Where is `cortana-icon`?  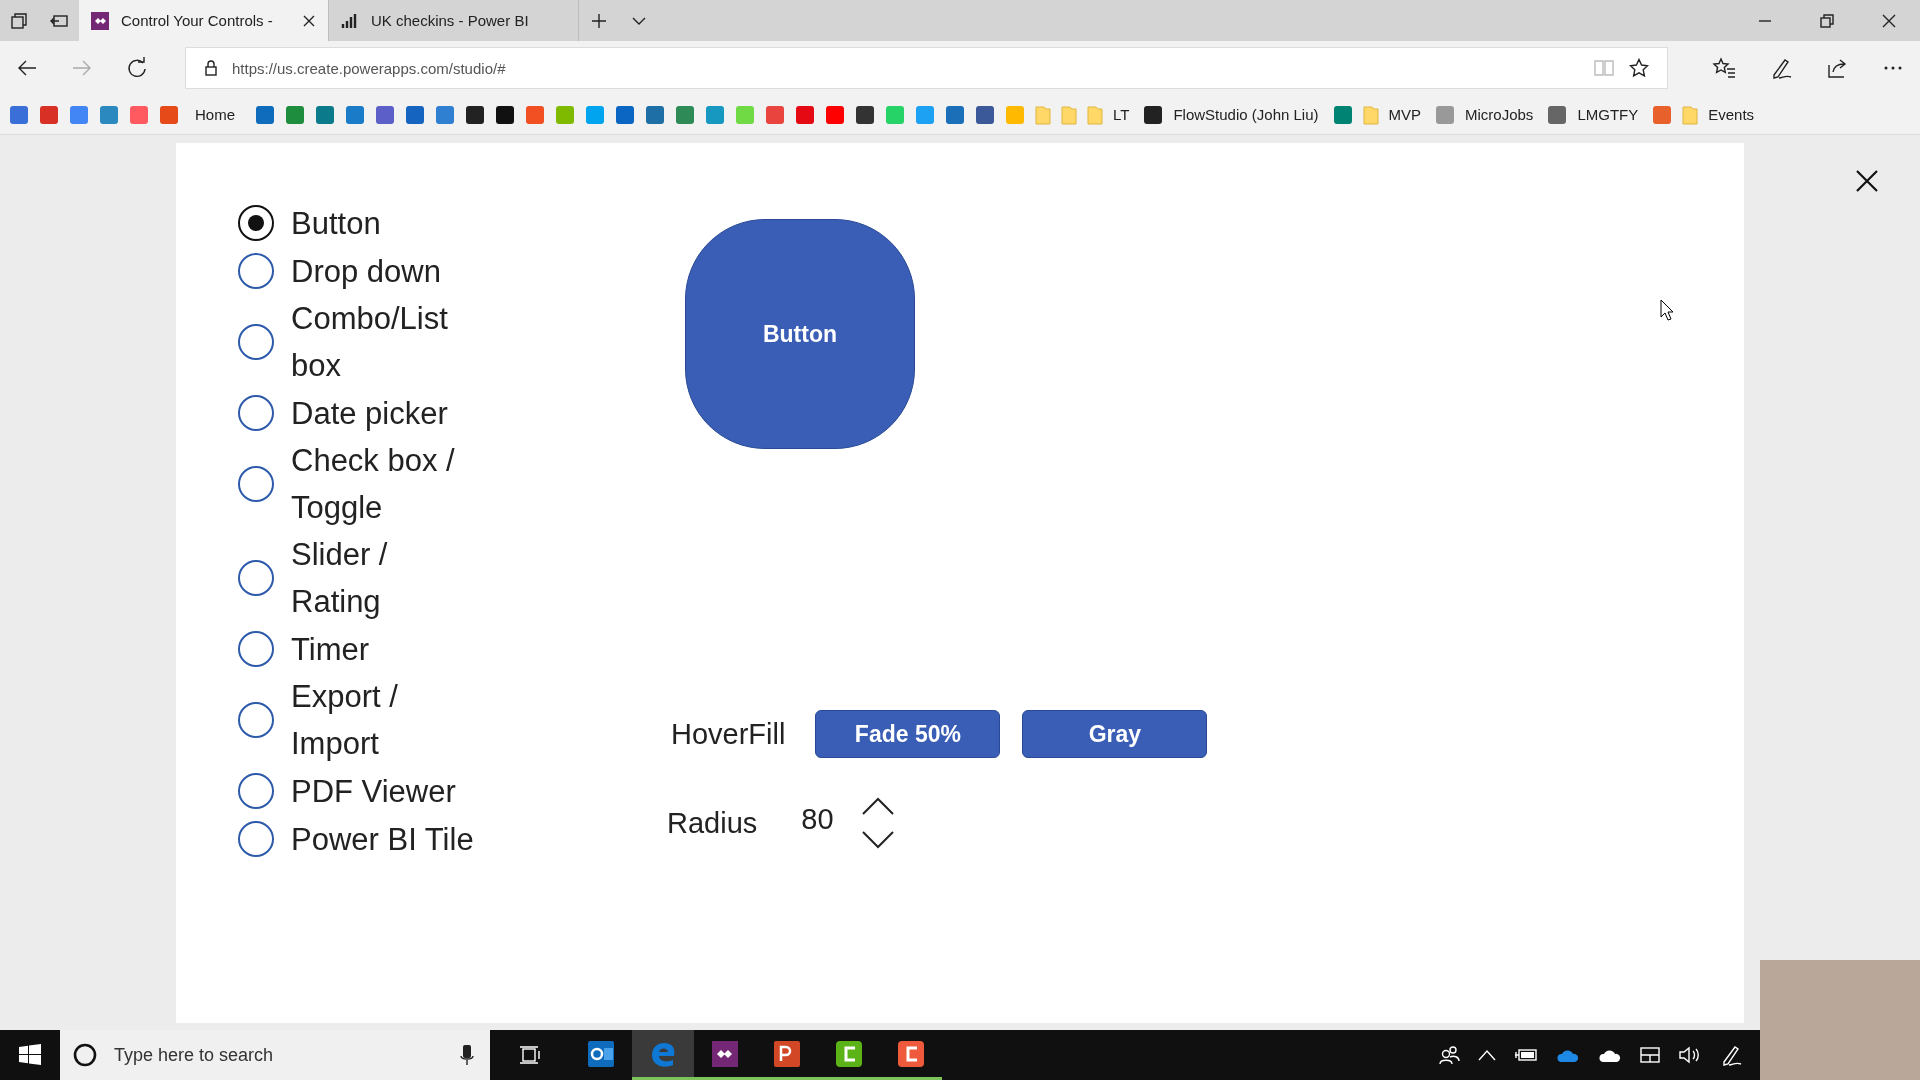 cortana-icon is located at coordinates (85, 1055).